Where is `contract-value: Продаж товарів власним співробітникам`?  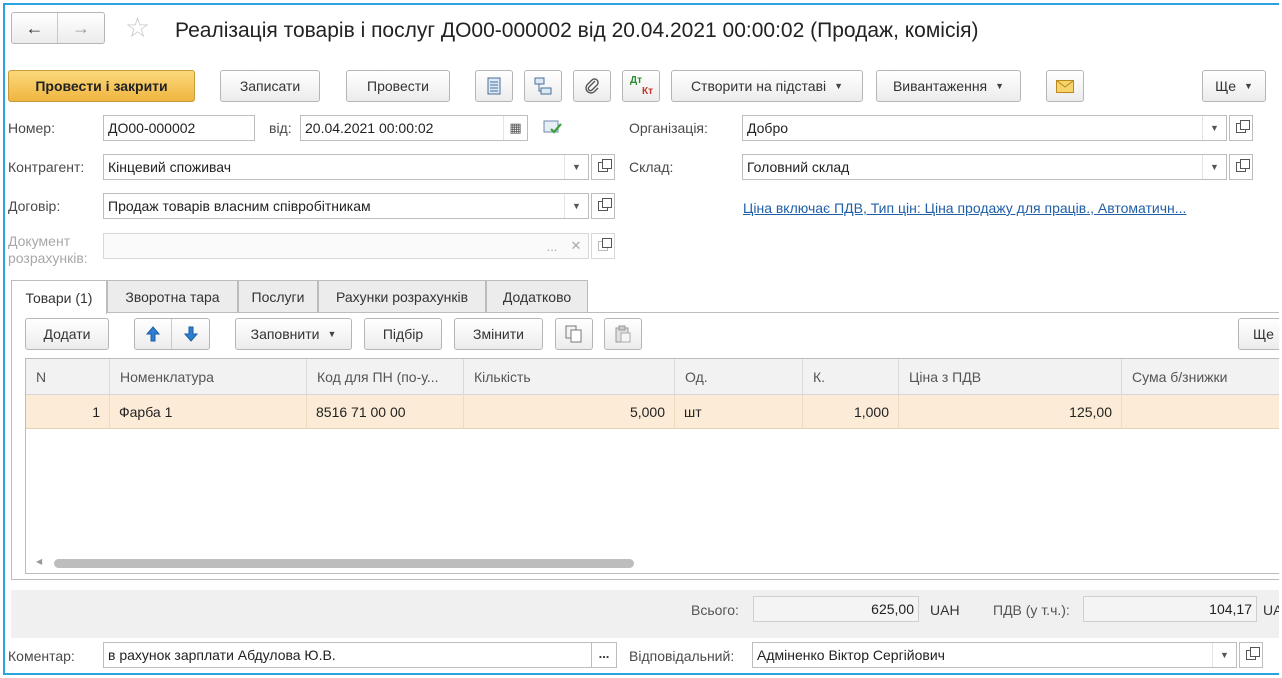
contract-value: Продаж товарів власним співробітникам is located at coordinates (239, 206).